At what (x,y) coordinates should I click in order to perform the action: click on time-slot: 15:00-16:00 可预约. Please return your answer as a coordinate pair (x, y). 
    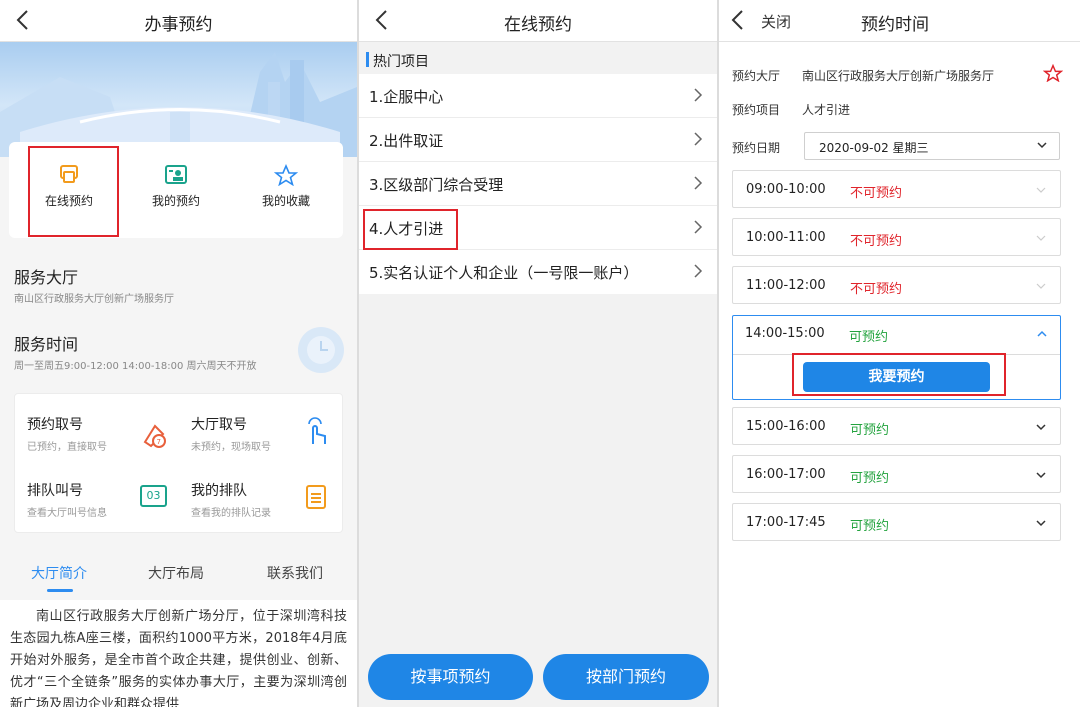
    Looking at the image, I should click on (896, 426).